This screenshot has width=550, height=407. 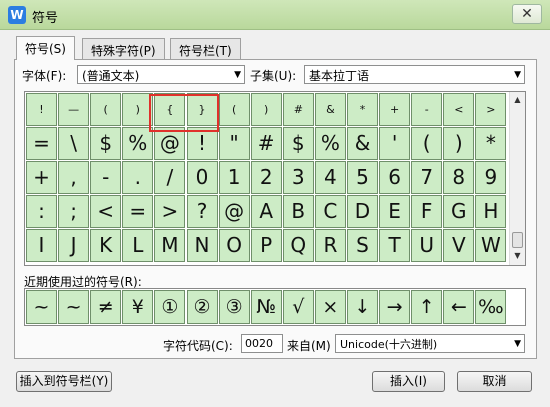 What do you see at coordinates (106, 307) in the screenshot?
I see `recent-symbol-cell: ≠` at bounding box center [106, 307].